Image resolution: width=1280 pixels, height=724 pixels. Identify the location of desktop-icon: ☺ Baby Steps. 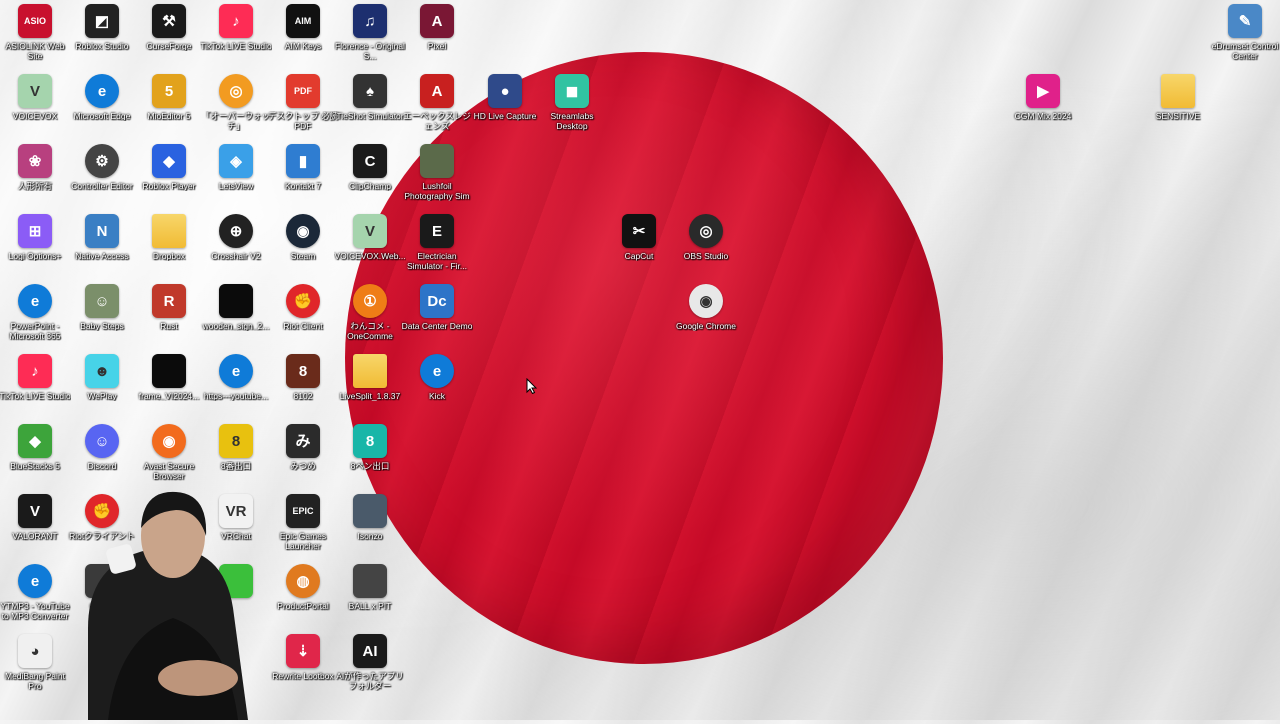
(102, 316).